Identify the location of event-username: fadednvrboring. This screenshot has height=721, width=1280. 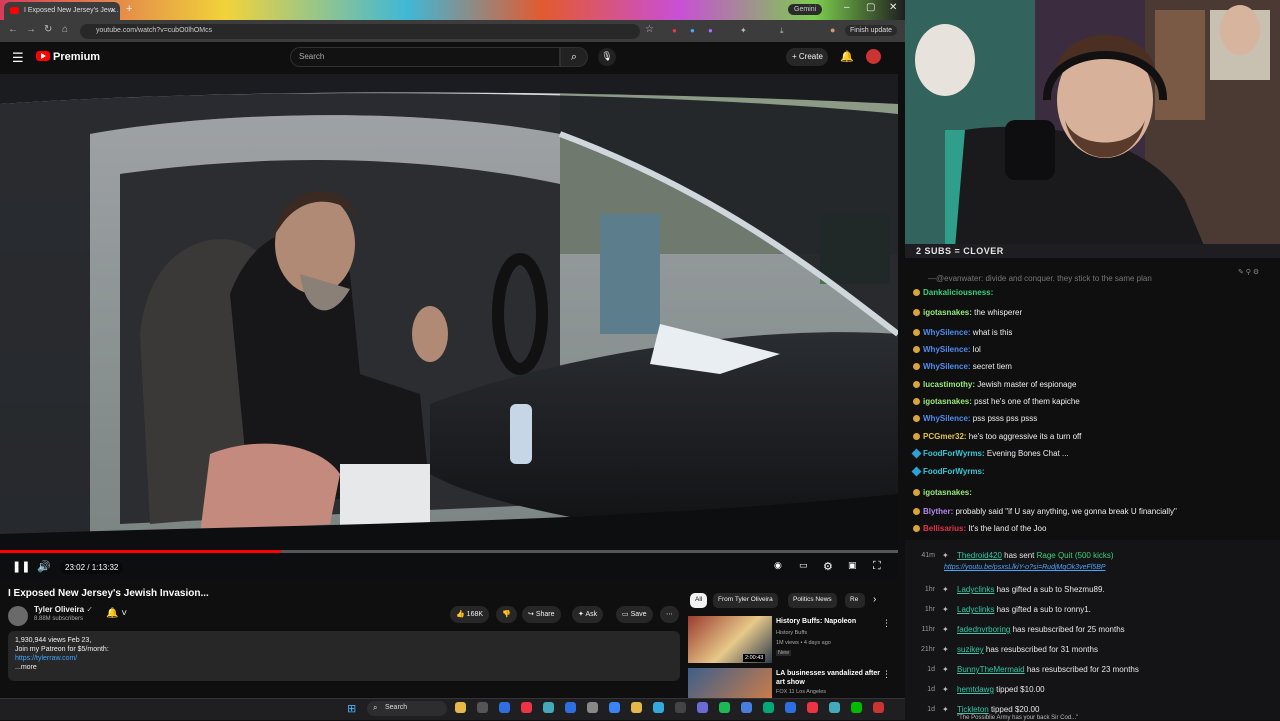
(983, 629).